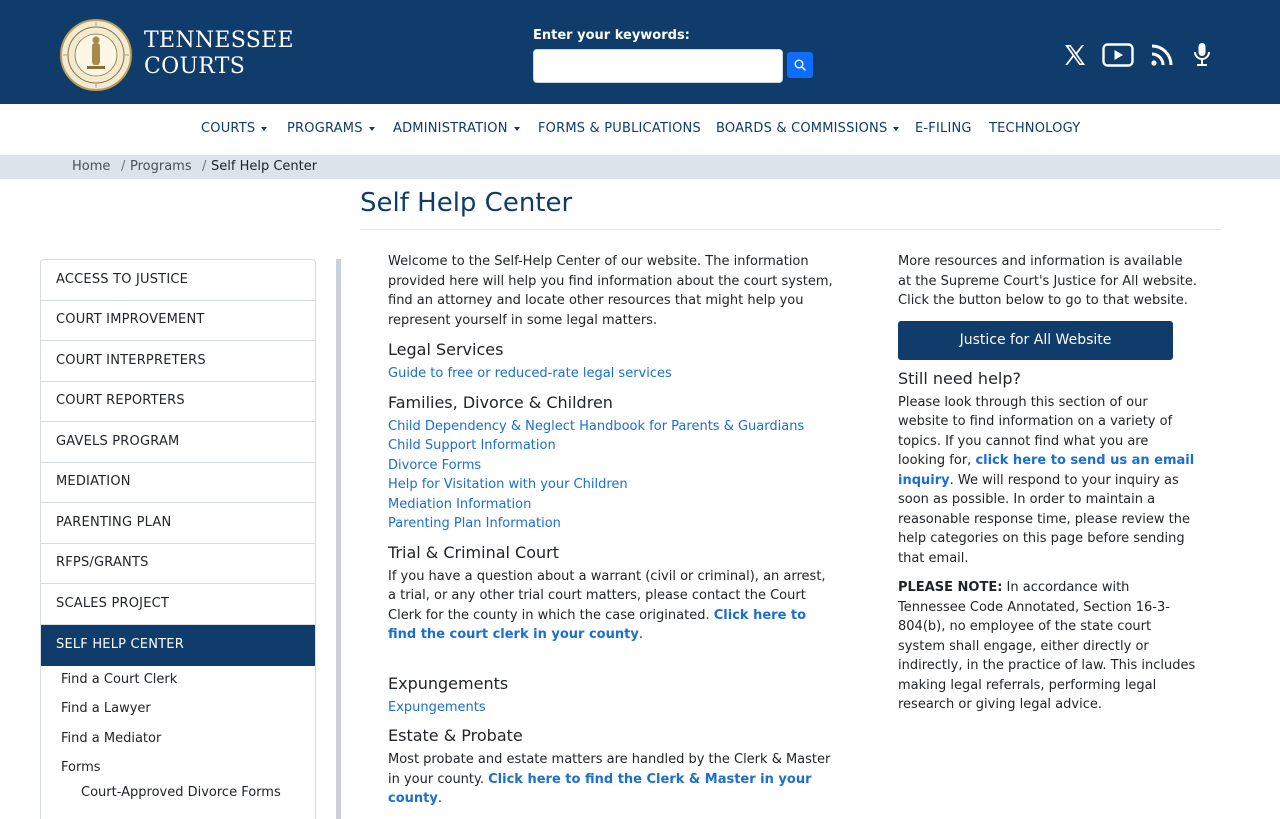  What do you see at coordinates (178, 523) in the screenshot?
I see `sidebar-item-parenting-plan: PARENTING PLAN` at bounding box center [178, 523].